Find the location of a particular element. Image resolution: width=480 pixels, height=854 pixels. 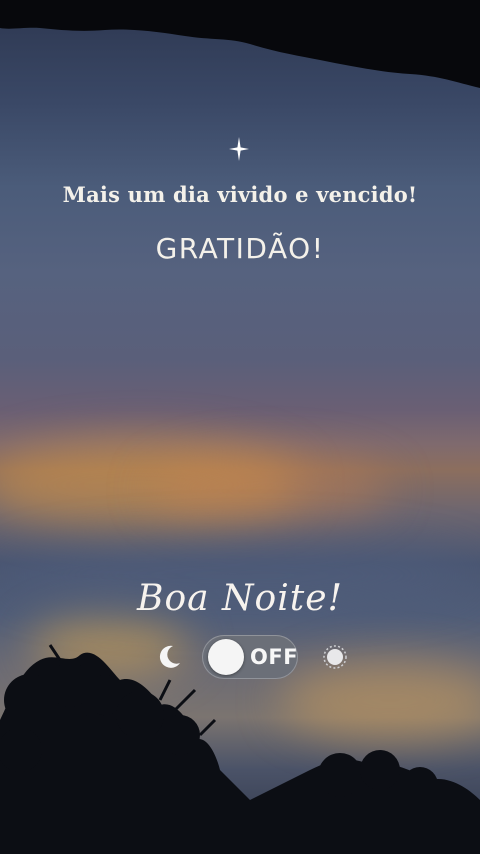

toggle-knob is located at coordinates (226, 657).